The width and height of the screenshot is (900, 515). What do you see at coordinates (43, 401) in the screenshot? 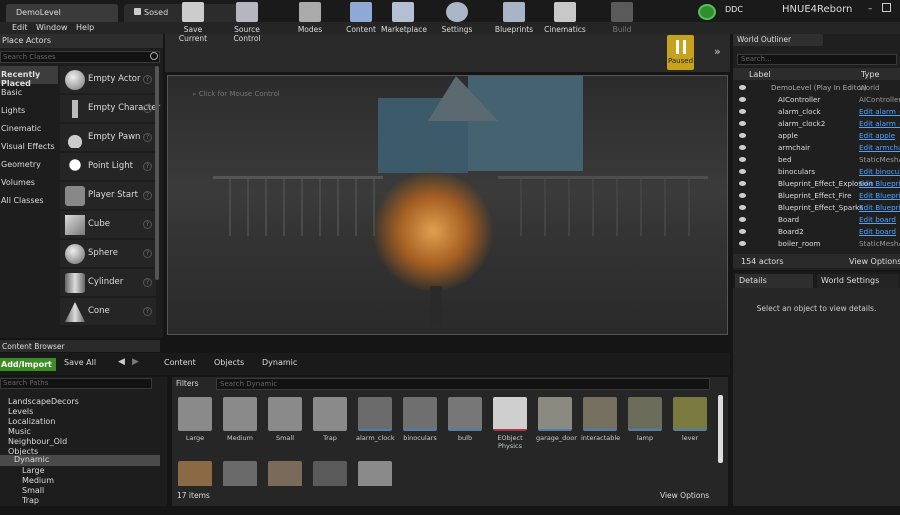
I see `tree-folder: LandscapeDecors` at bounding box center [43, 401].